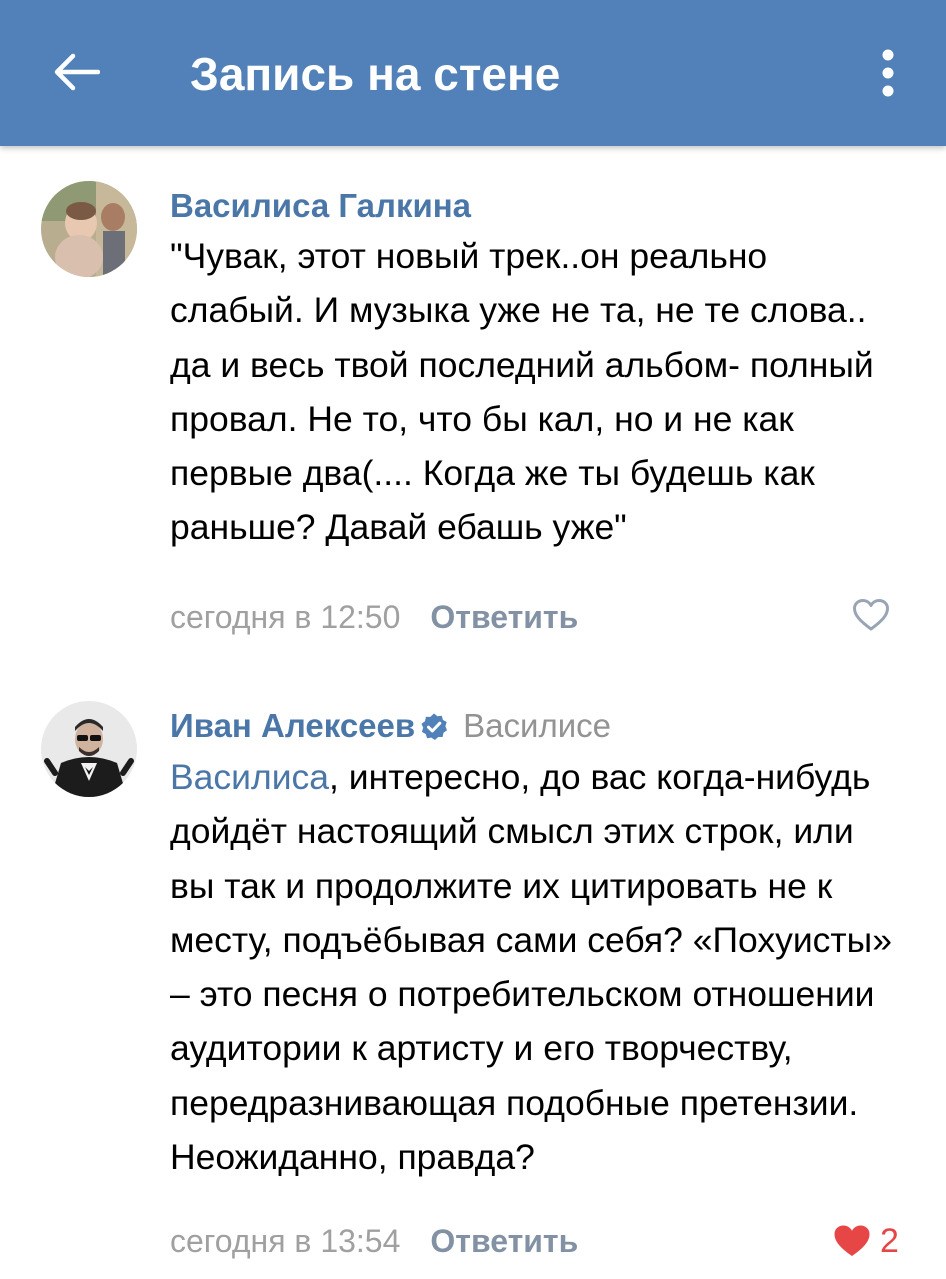  What do you see at coordinates (249, 777) in the screenshot?
I see `mention-link: Василиса` at bounding box center [249, 777].